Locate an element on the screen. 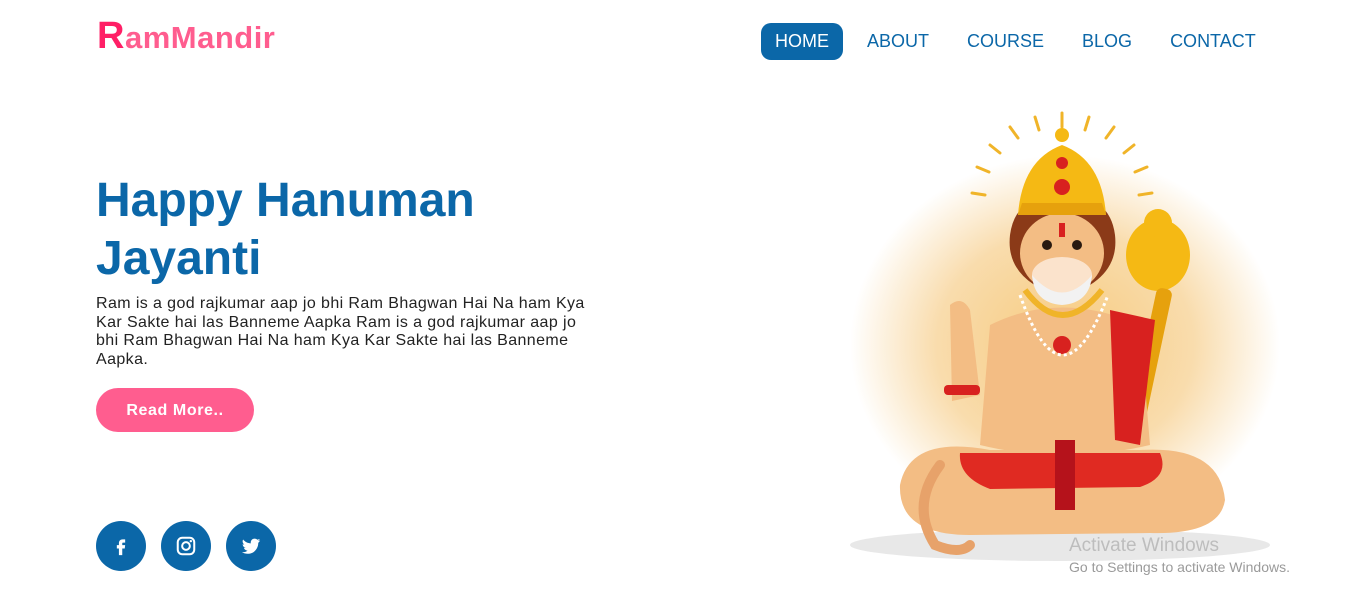 The width and height of the screenshot is (1355, 594). nav-course-link: COURSE is located at coordinates (1005, 41).